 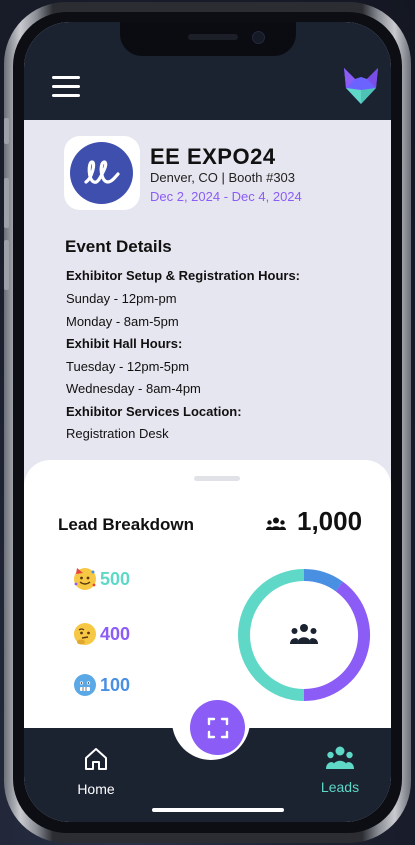 I want to click on nav-home: Home, so click(x=96, y=771).